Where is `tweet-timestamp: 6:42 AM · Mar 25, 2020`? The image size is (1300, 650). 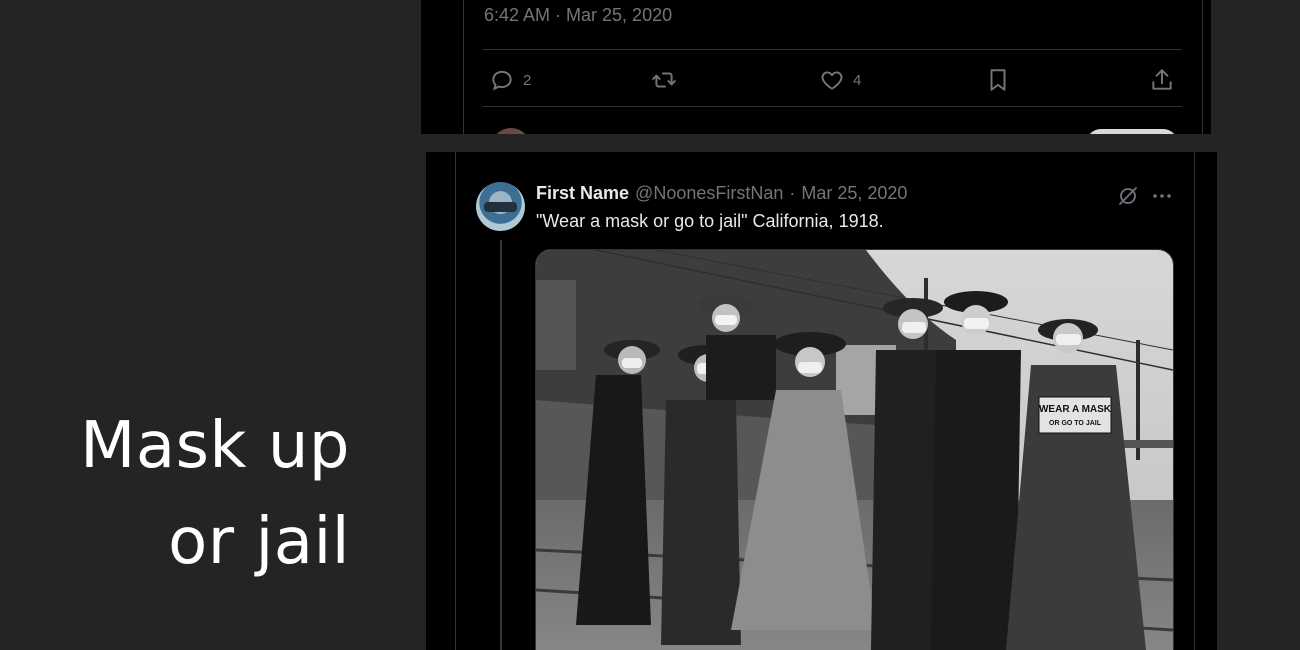 tweet-timestamp: 6:42 AM · Mar 25, 2020 is located at coordinates (578, 15).